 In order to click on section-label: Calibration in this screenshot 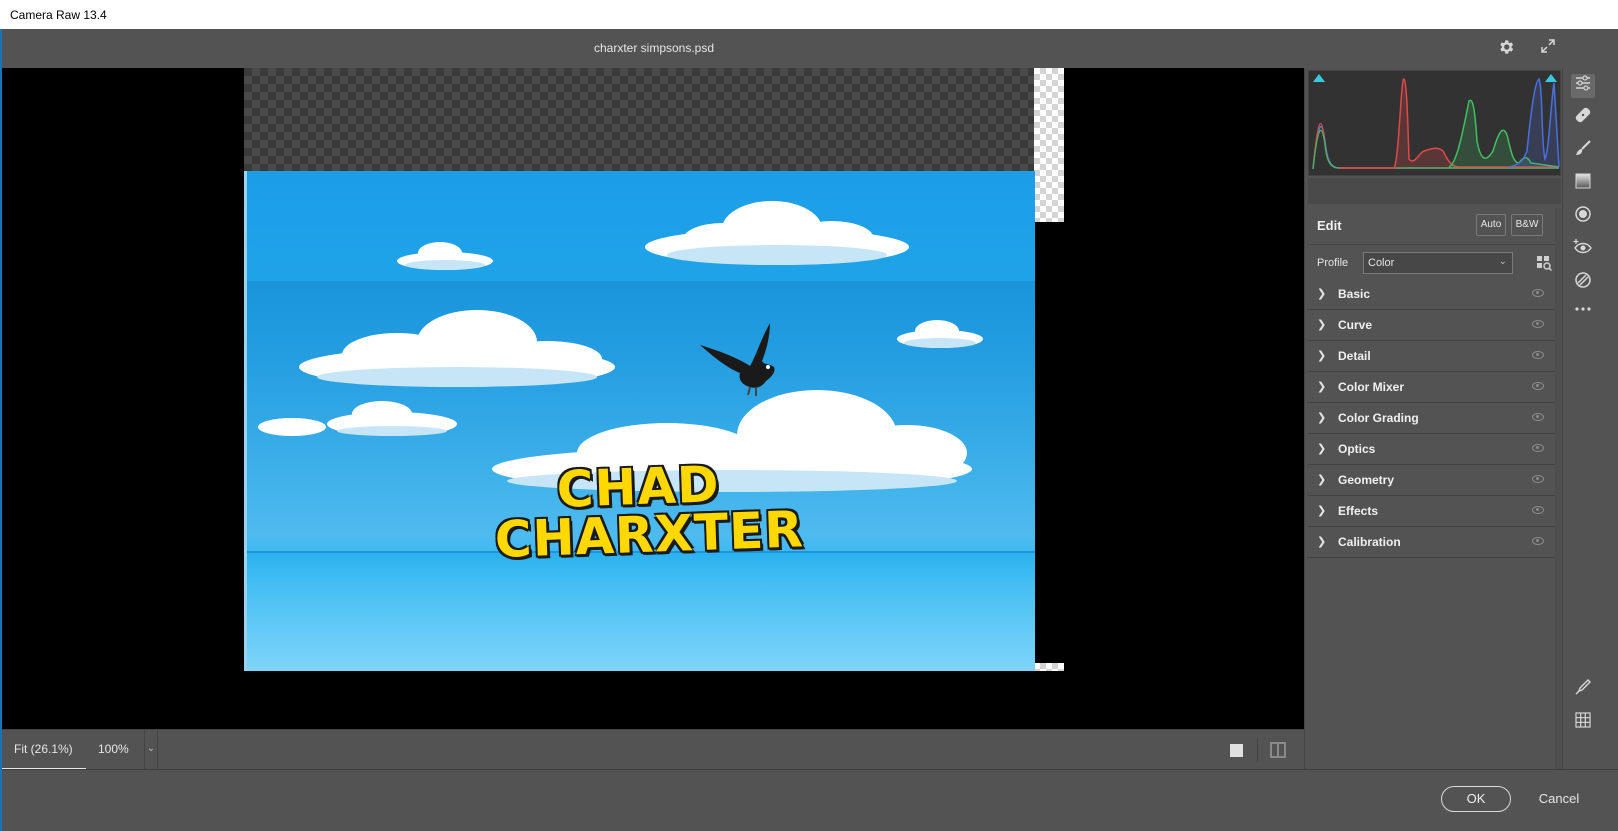, I will do `click(1369, 542)`.